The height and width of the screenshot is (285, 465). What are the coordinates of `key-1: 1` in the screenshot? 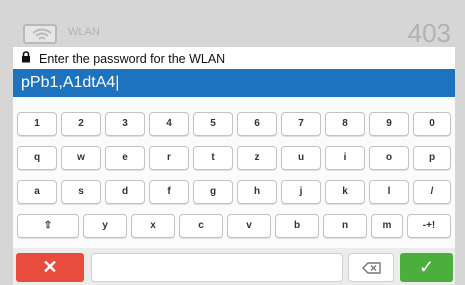 It's located at (37, 124).